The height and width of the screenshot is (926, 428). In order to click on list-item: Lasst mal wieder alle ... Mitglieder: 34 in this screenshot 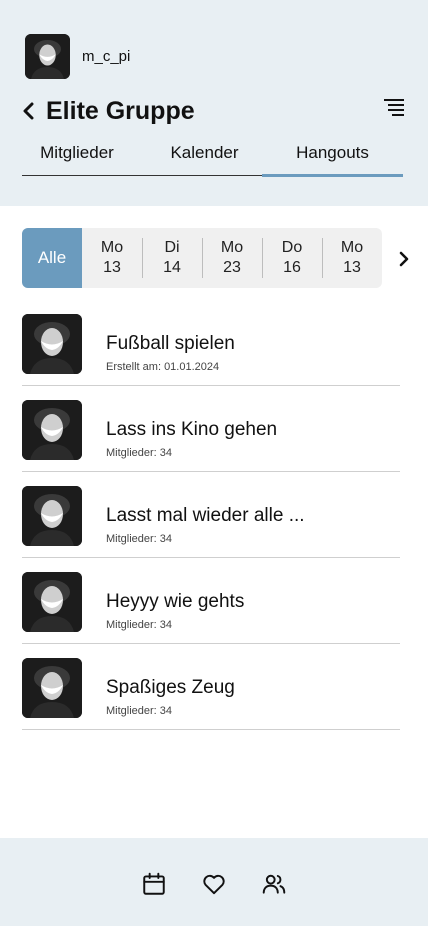, I will do `click(211, 515)`.